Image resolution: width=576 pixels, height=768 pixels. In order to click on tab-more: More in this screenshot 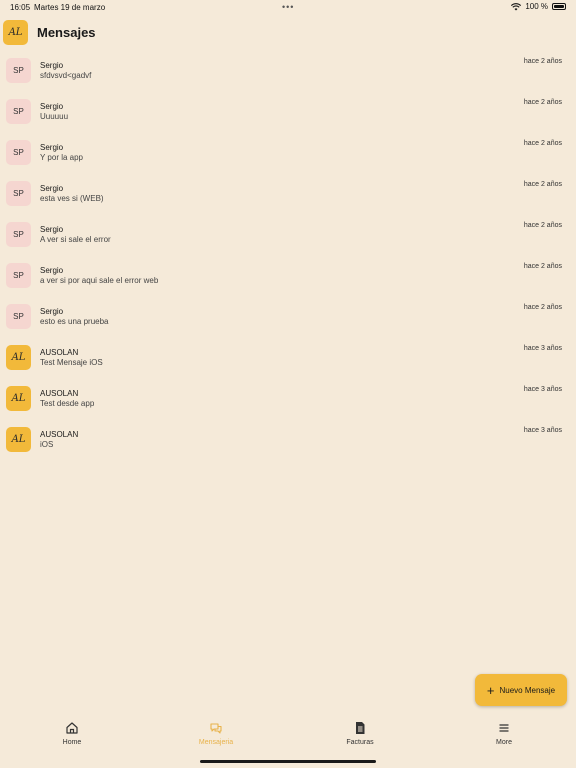, I will do `click(504, 735)`.